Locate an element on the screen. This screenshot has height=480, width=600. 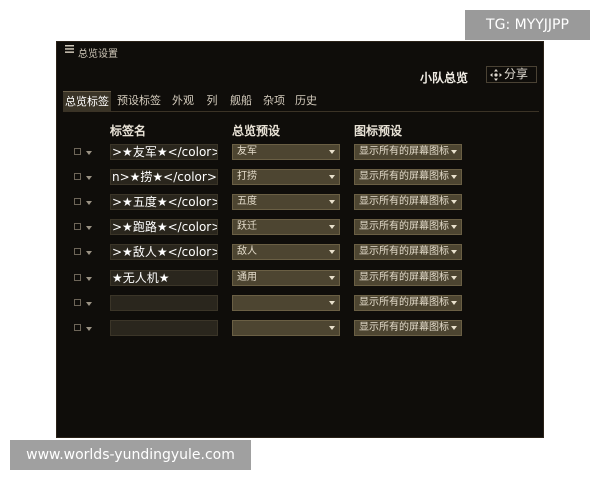
column-header-icon-preset: 图标预设 is located at coordinates (378, 131).